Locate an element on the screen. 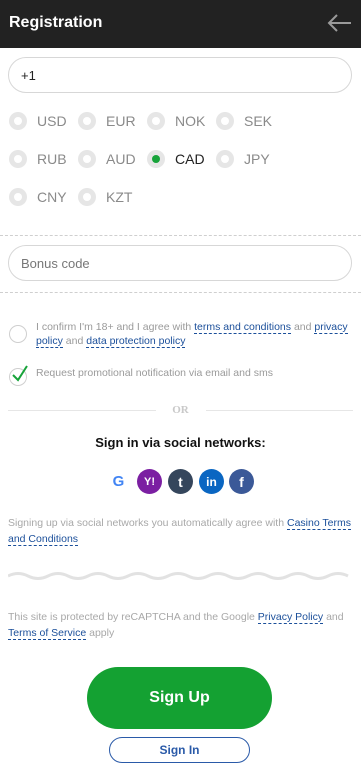  currency-option-rub: RUB is located at coordinates (38, 159).